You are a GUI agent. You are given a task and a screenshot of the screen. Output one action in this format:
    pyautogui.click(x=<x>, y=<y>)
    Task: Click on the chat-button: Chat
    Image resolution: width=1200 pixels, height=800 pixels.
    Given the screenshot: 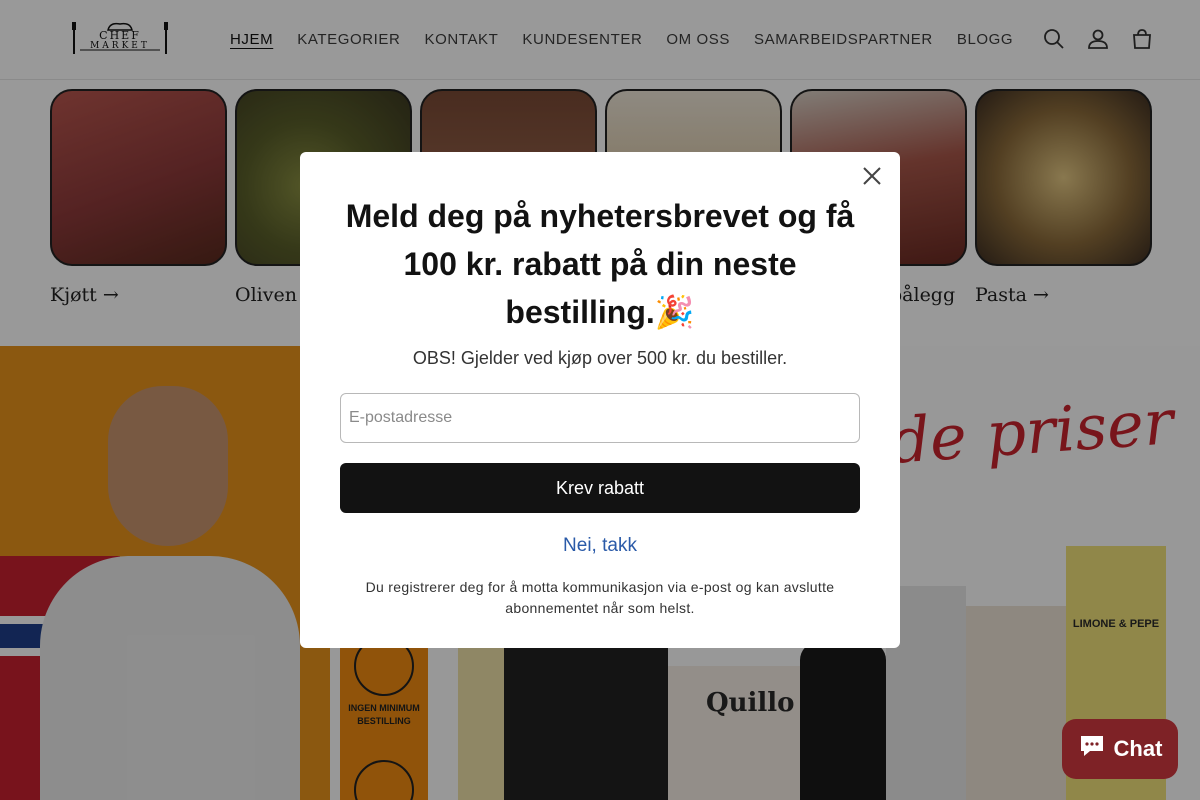 What is the action you would take?
    pyautogui.click(x=1120, y=749)
    